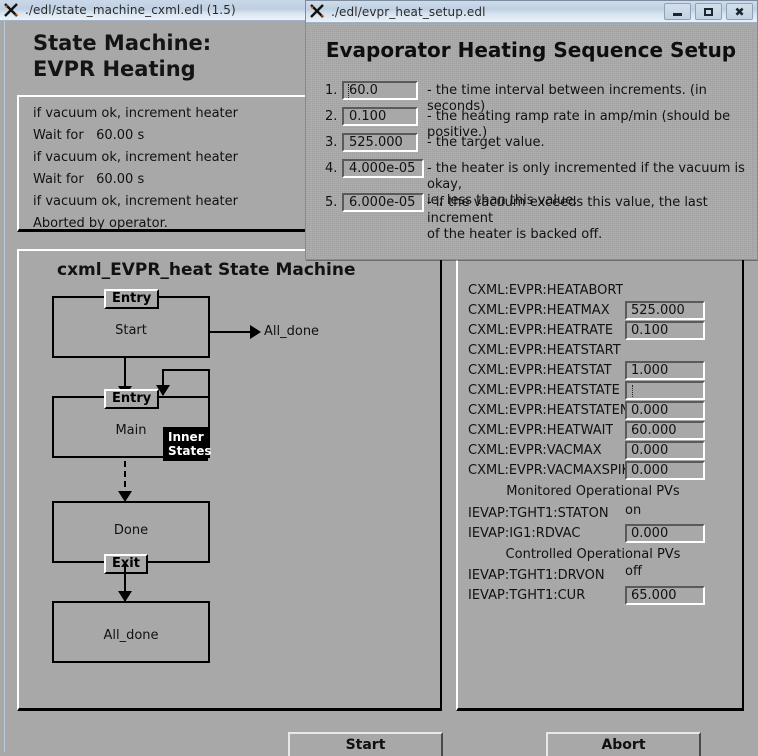 Image resolution: width=758 pixels, height=756 pixels. I want to click on section-header-monitored: Monitored Operational PVs, so click(593, 491).